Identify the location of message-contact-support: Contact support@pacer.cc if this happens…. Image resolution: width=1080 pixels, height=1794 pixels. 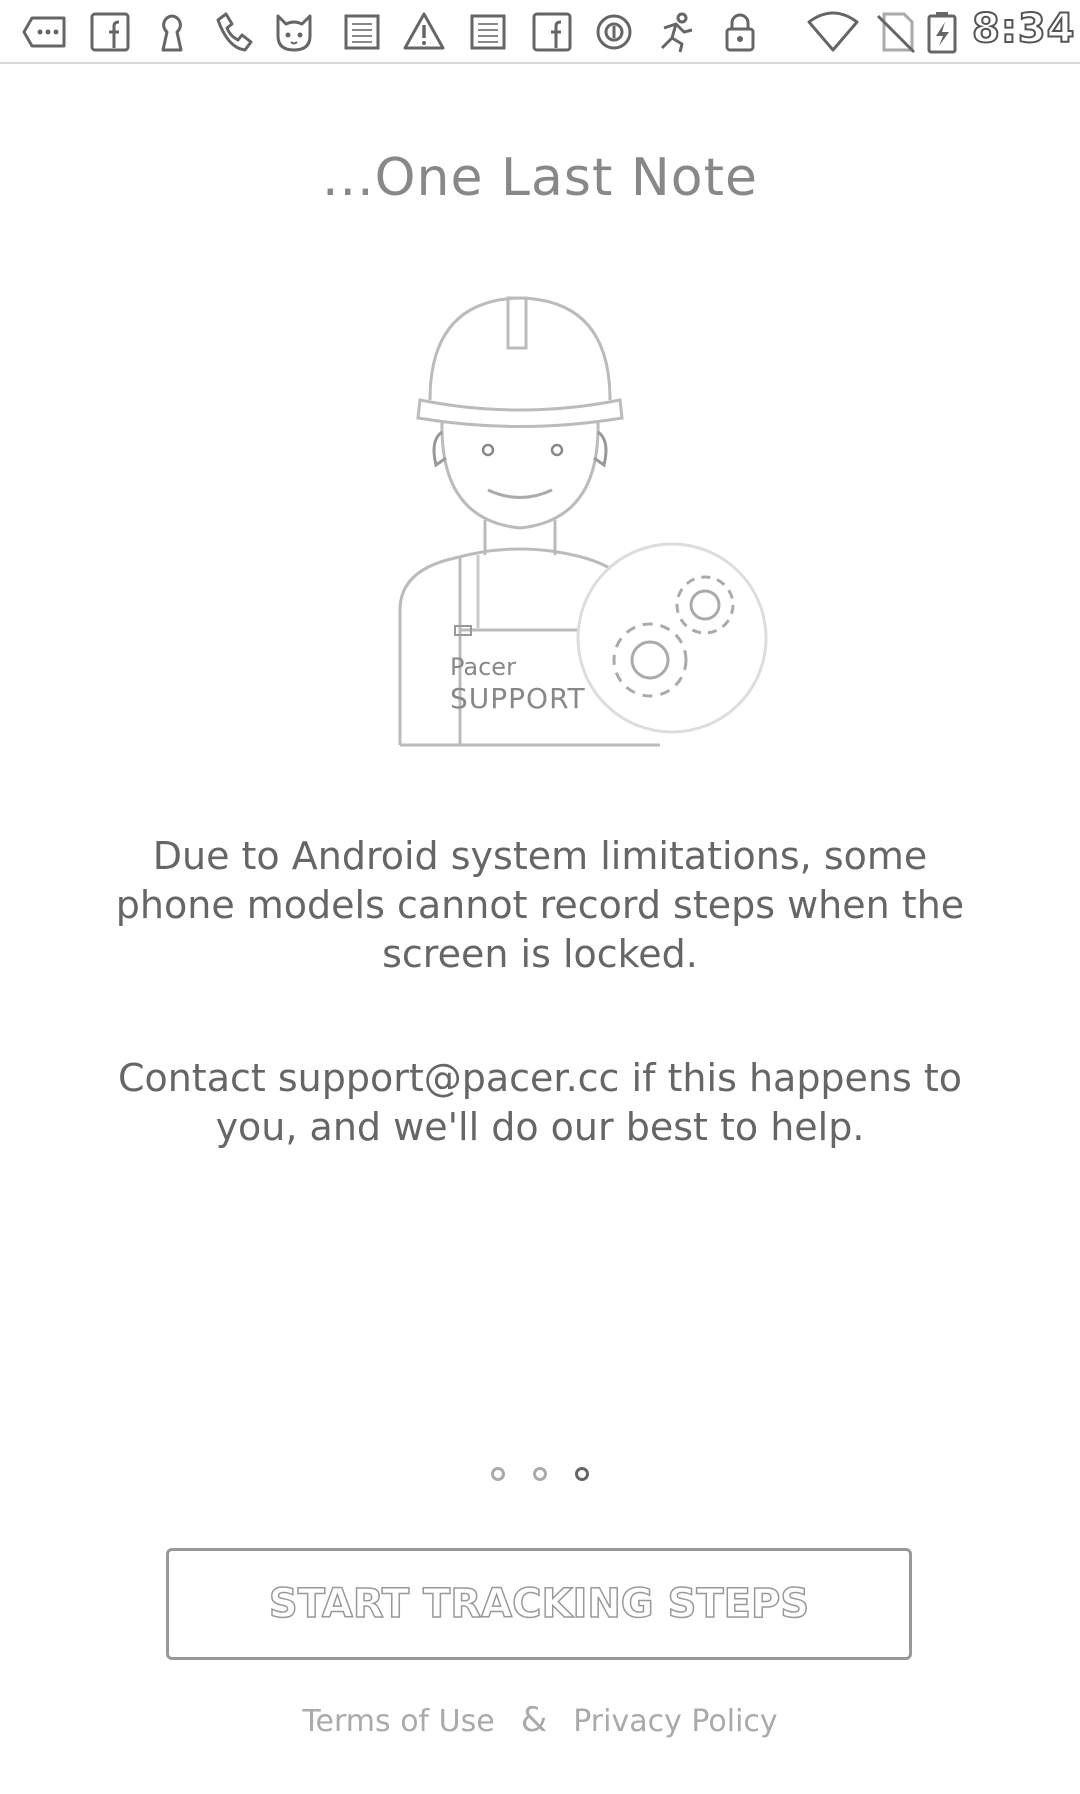
(540, 1102).